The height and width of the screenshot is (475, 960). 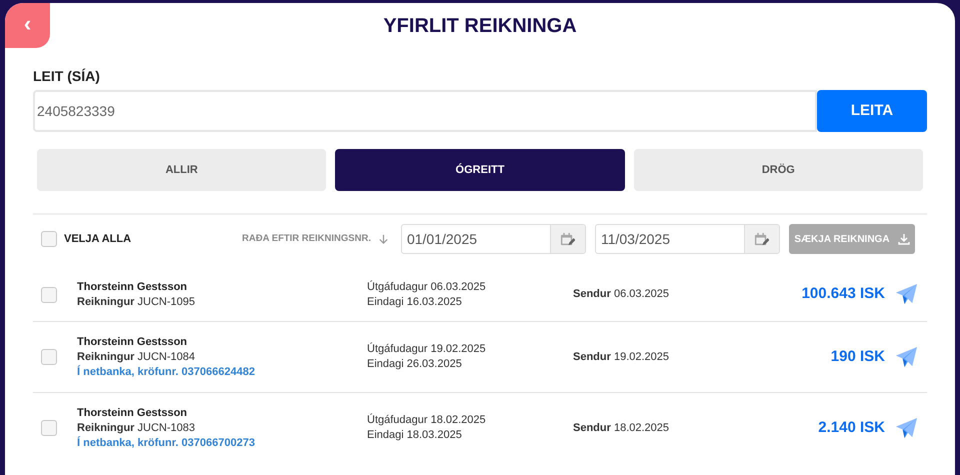 I want to click on due-date: Eindagi 16.03.2025, so click(x=415, y=302).